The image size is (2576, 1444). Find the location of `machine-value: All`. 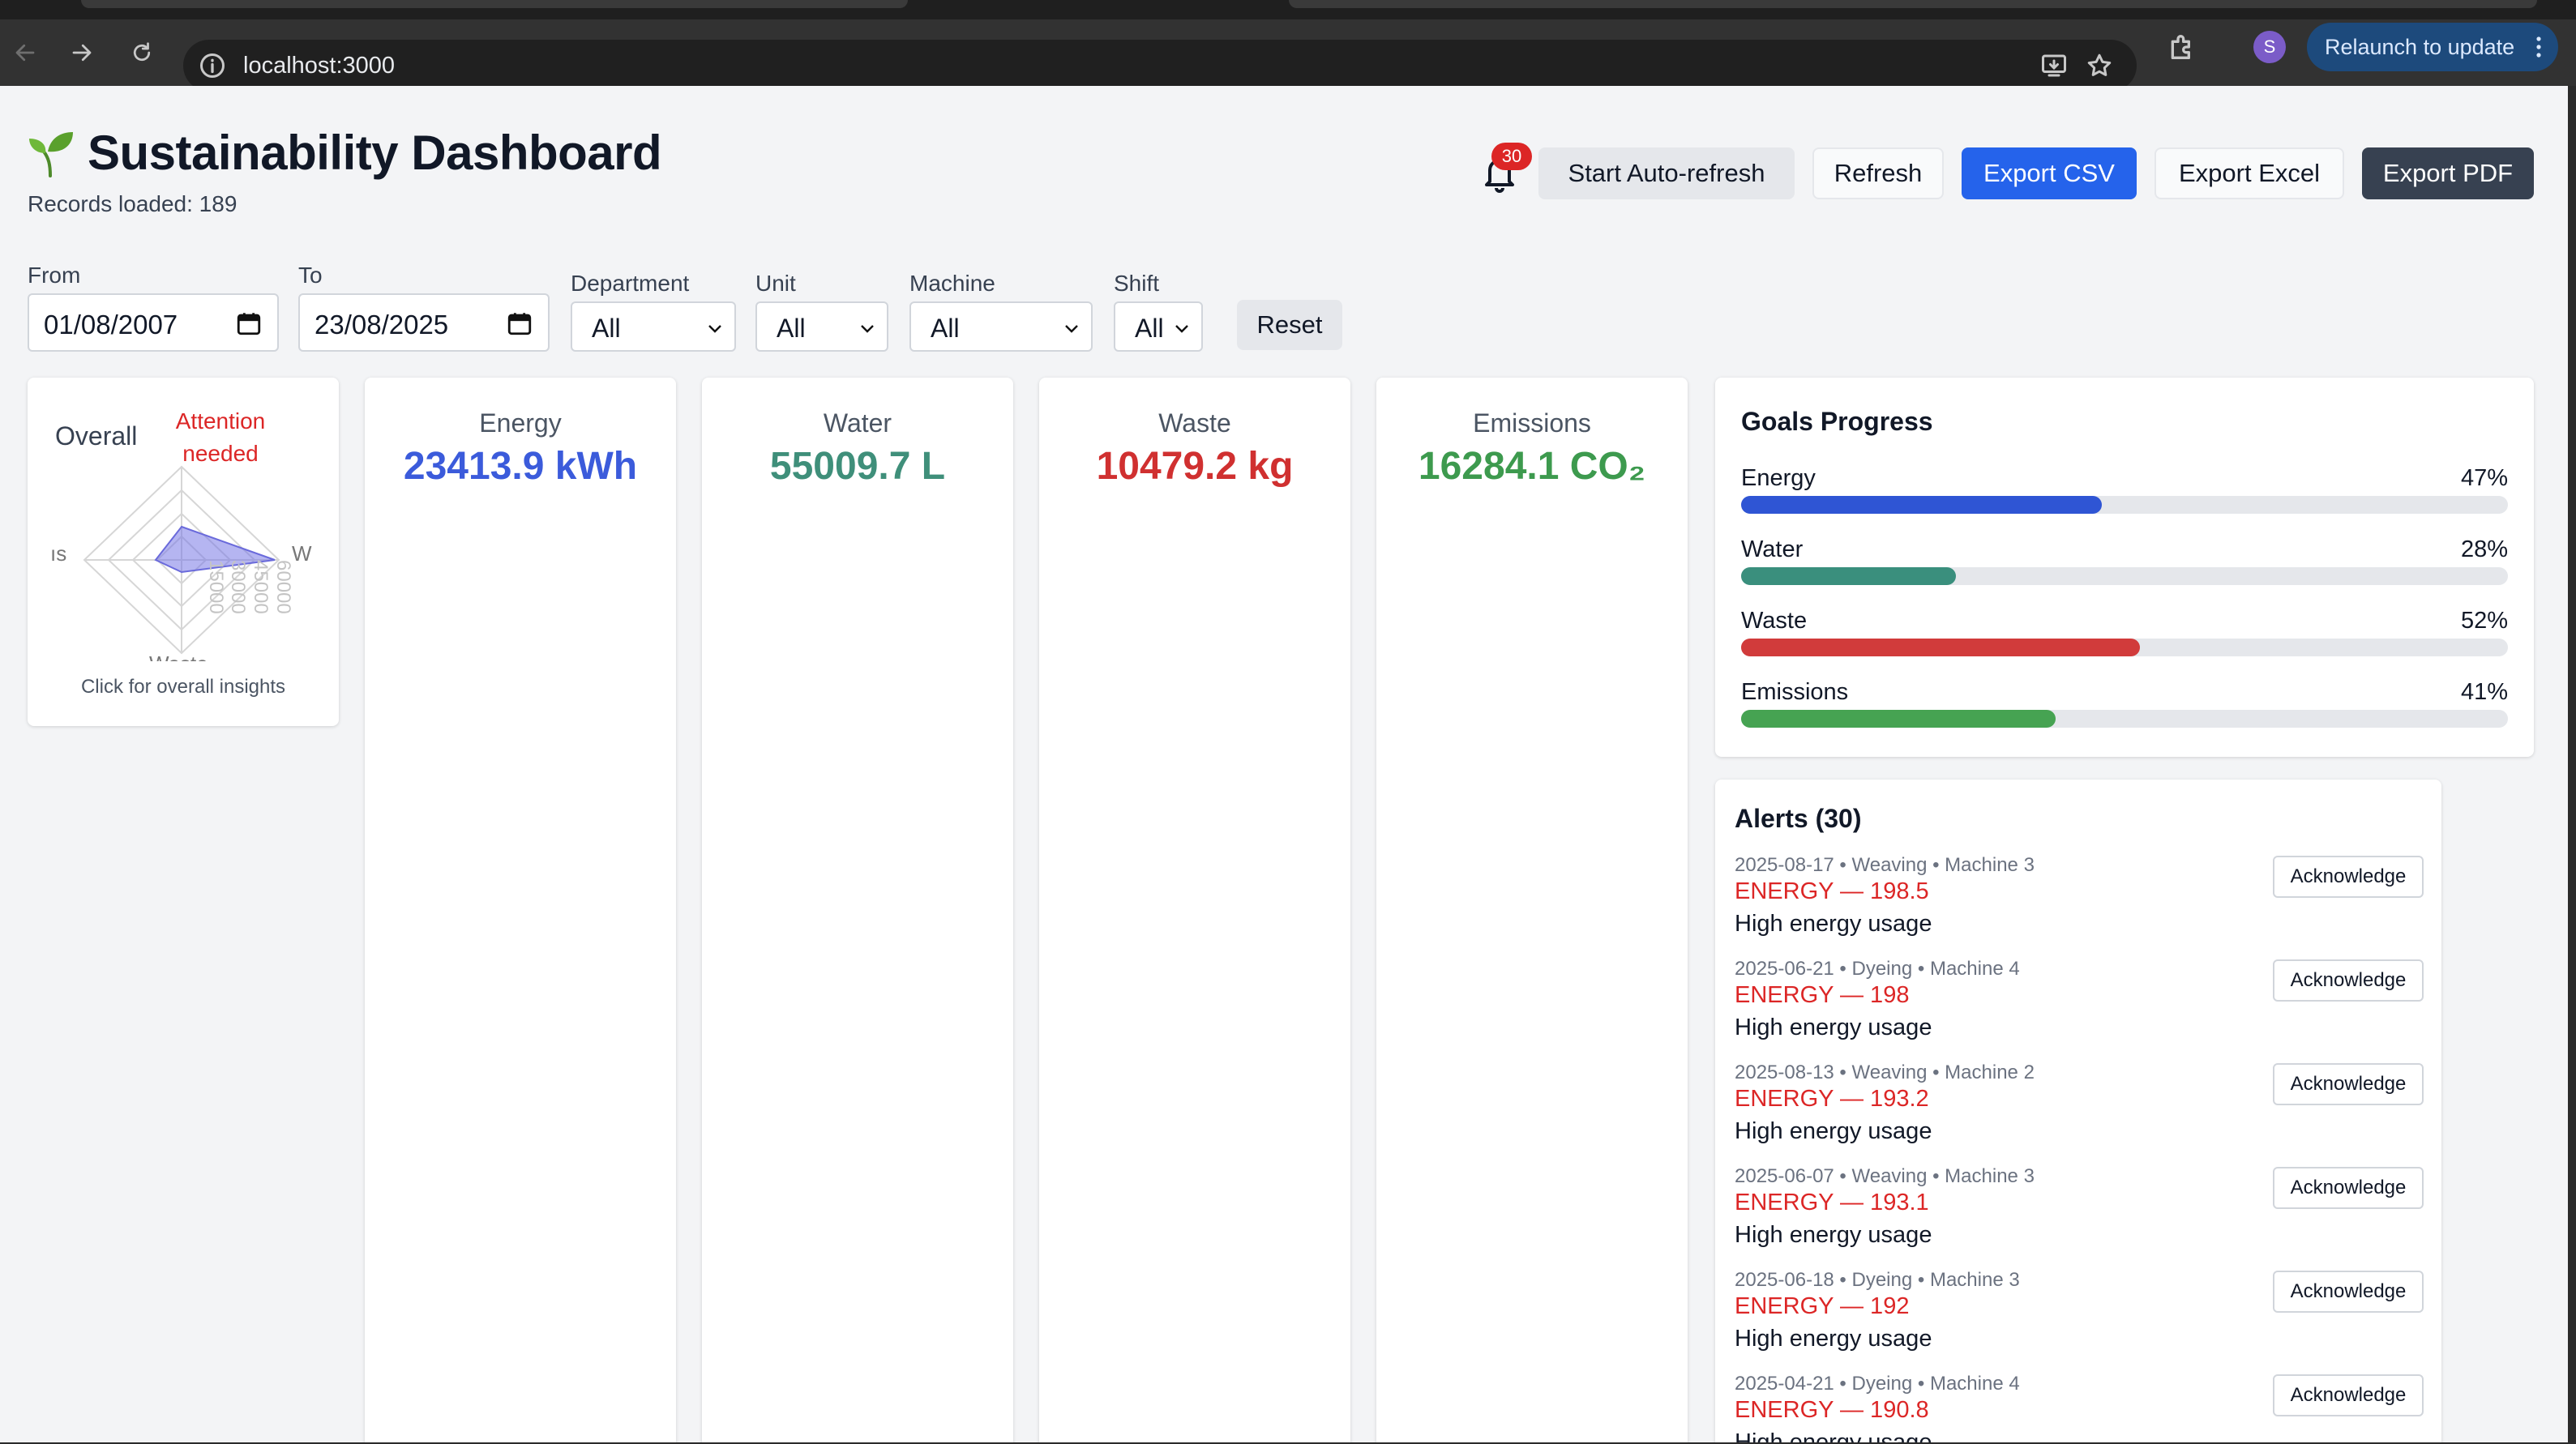

machine-value: All is located at coordinates (945, 328).